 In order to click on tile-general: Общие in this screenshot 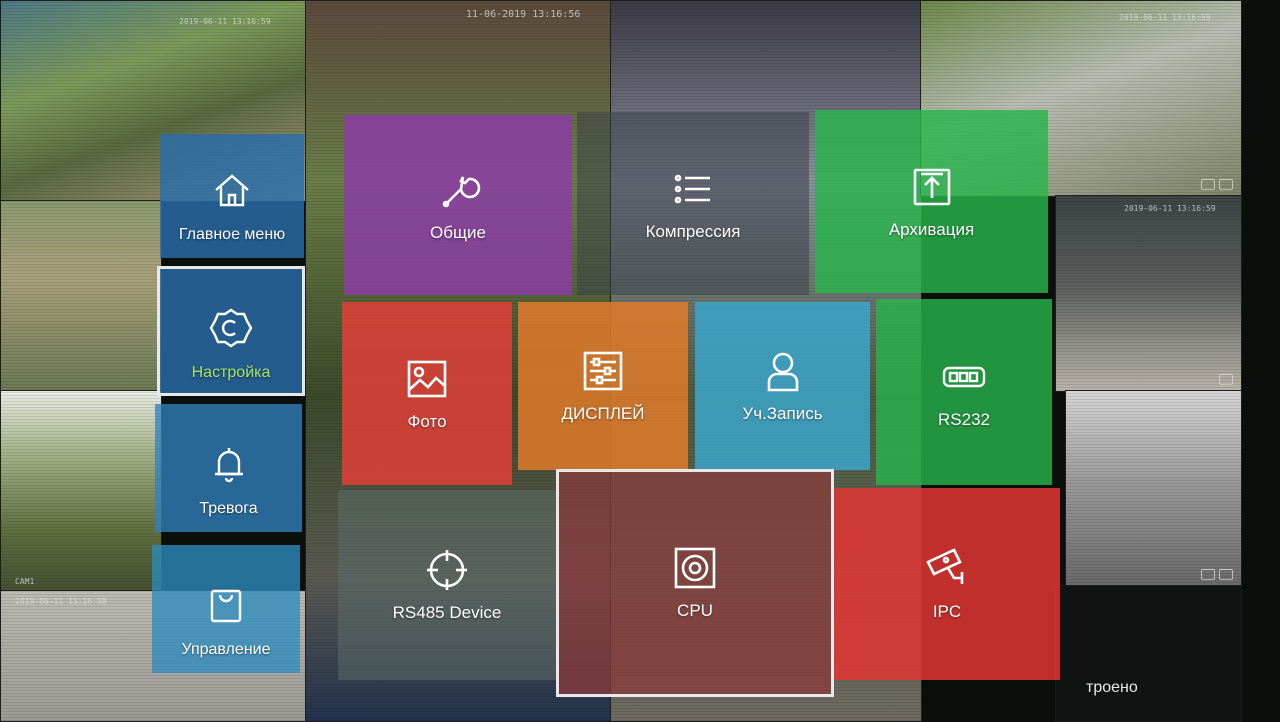, I will do `click(458, 205)`.